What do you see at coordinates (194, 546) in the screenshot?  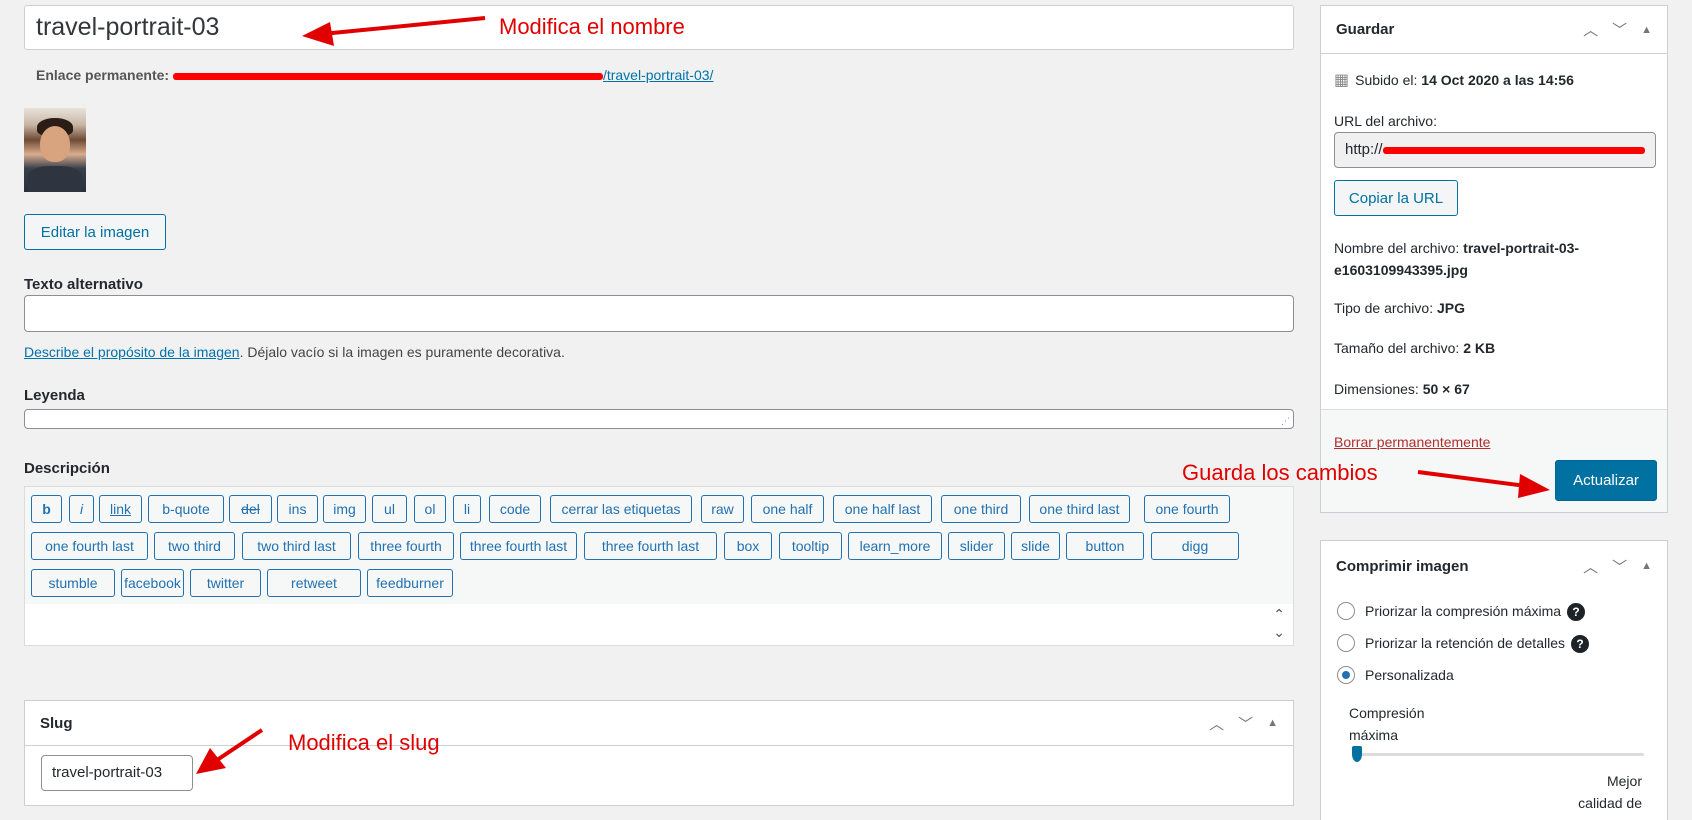 I see `quicktag-button: two third` at bounding box center [194, 546].